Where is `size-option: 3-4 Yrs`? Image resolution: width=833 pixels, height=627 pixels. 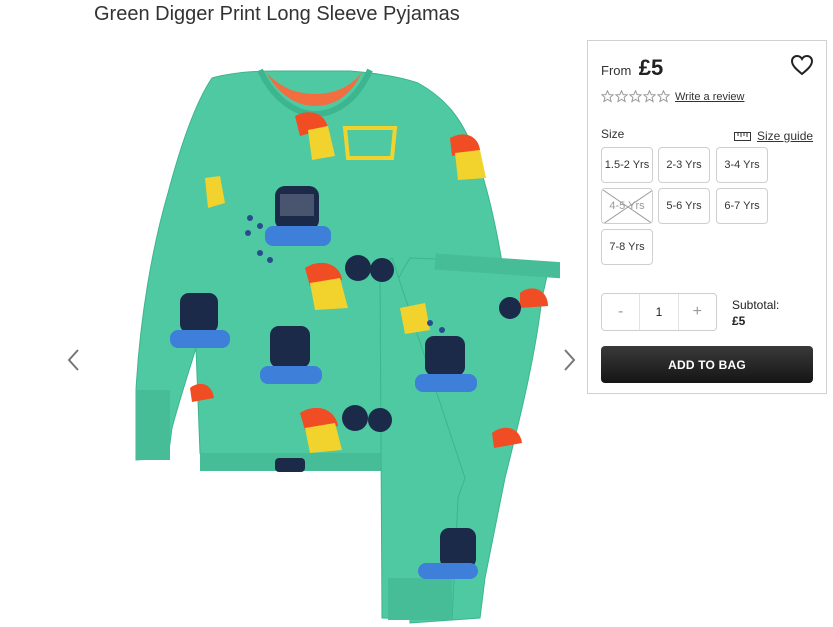 size-option: 3-4 Yrs is located at coordinates (742, 165).